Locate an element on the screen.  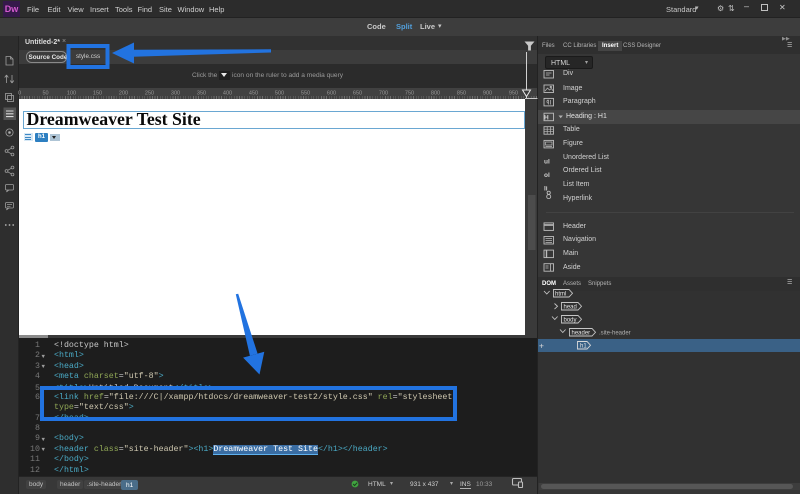
svg-text: 150 is located at coordinates (97, 94).